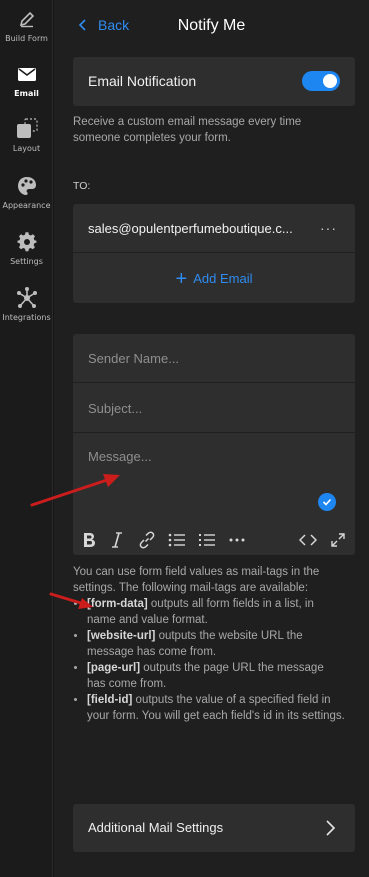 The image size is (369, 877). Describe the element at coordinates (117, 540) in the screenshot. I see `italic-icon` at that location.